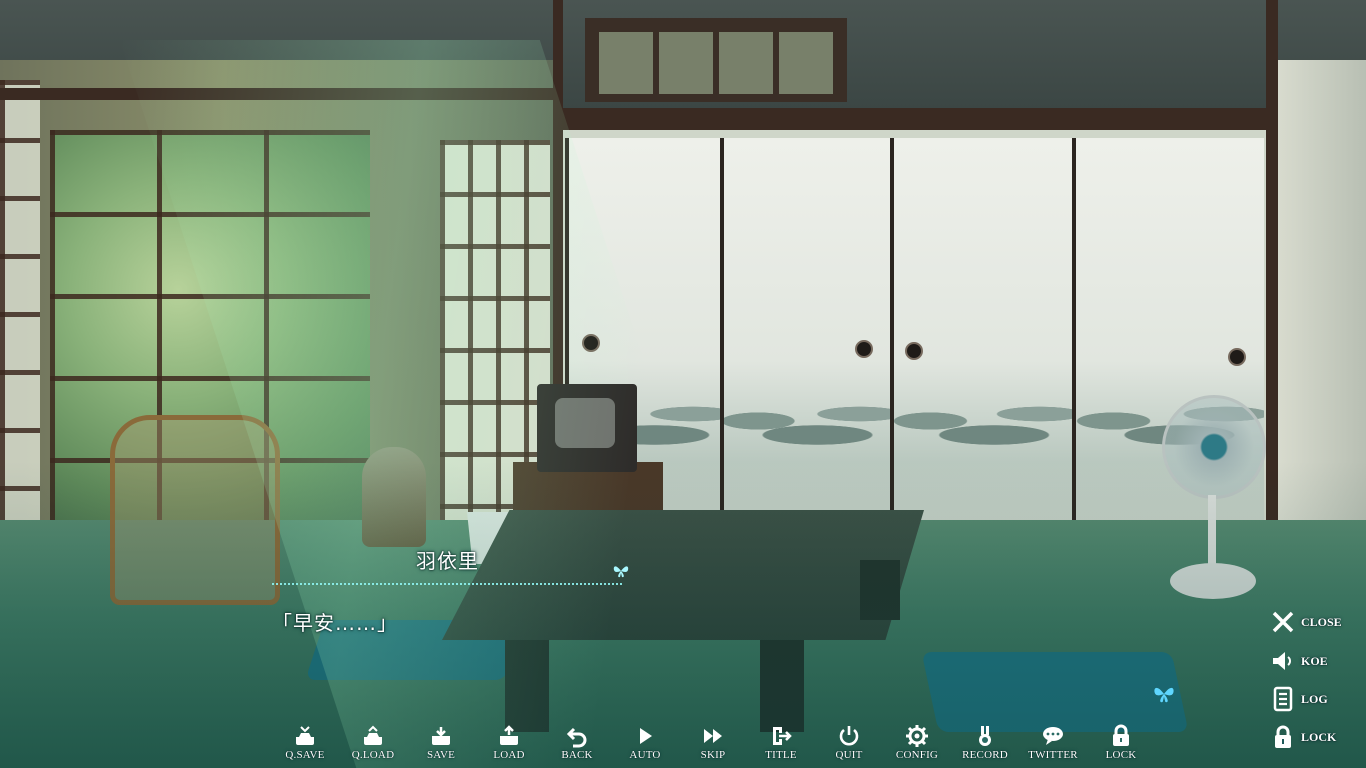  I want to click on save-button: SAVE, so click(441, 746).